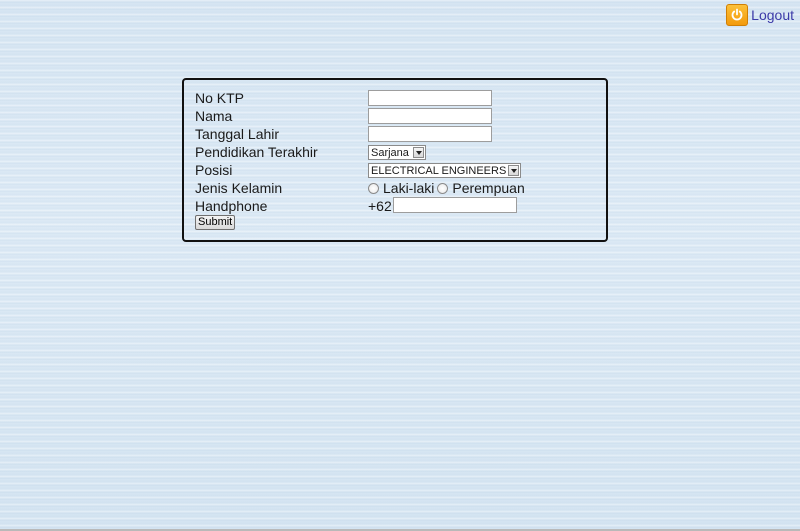  I want to click on logout-label: Logout, so click(772, 15).